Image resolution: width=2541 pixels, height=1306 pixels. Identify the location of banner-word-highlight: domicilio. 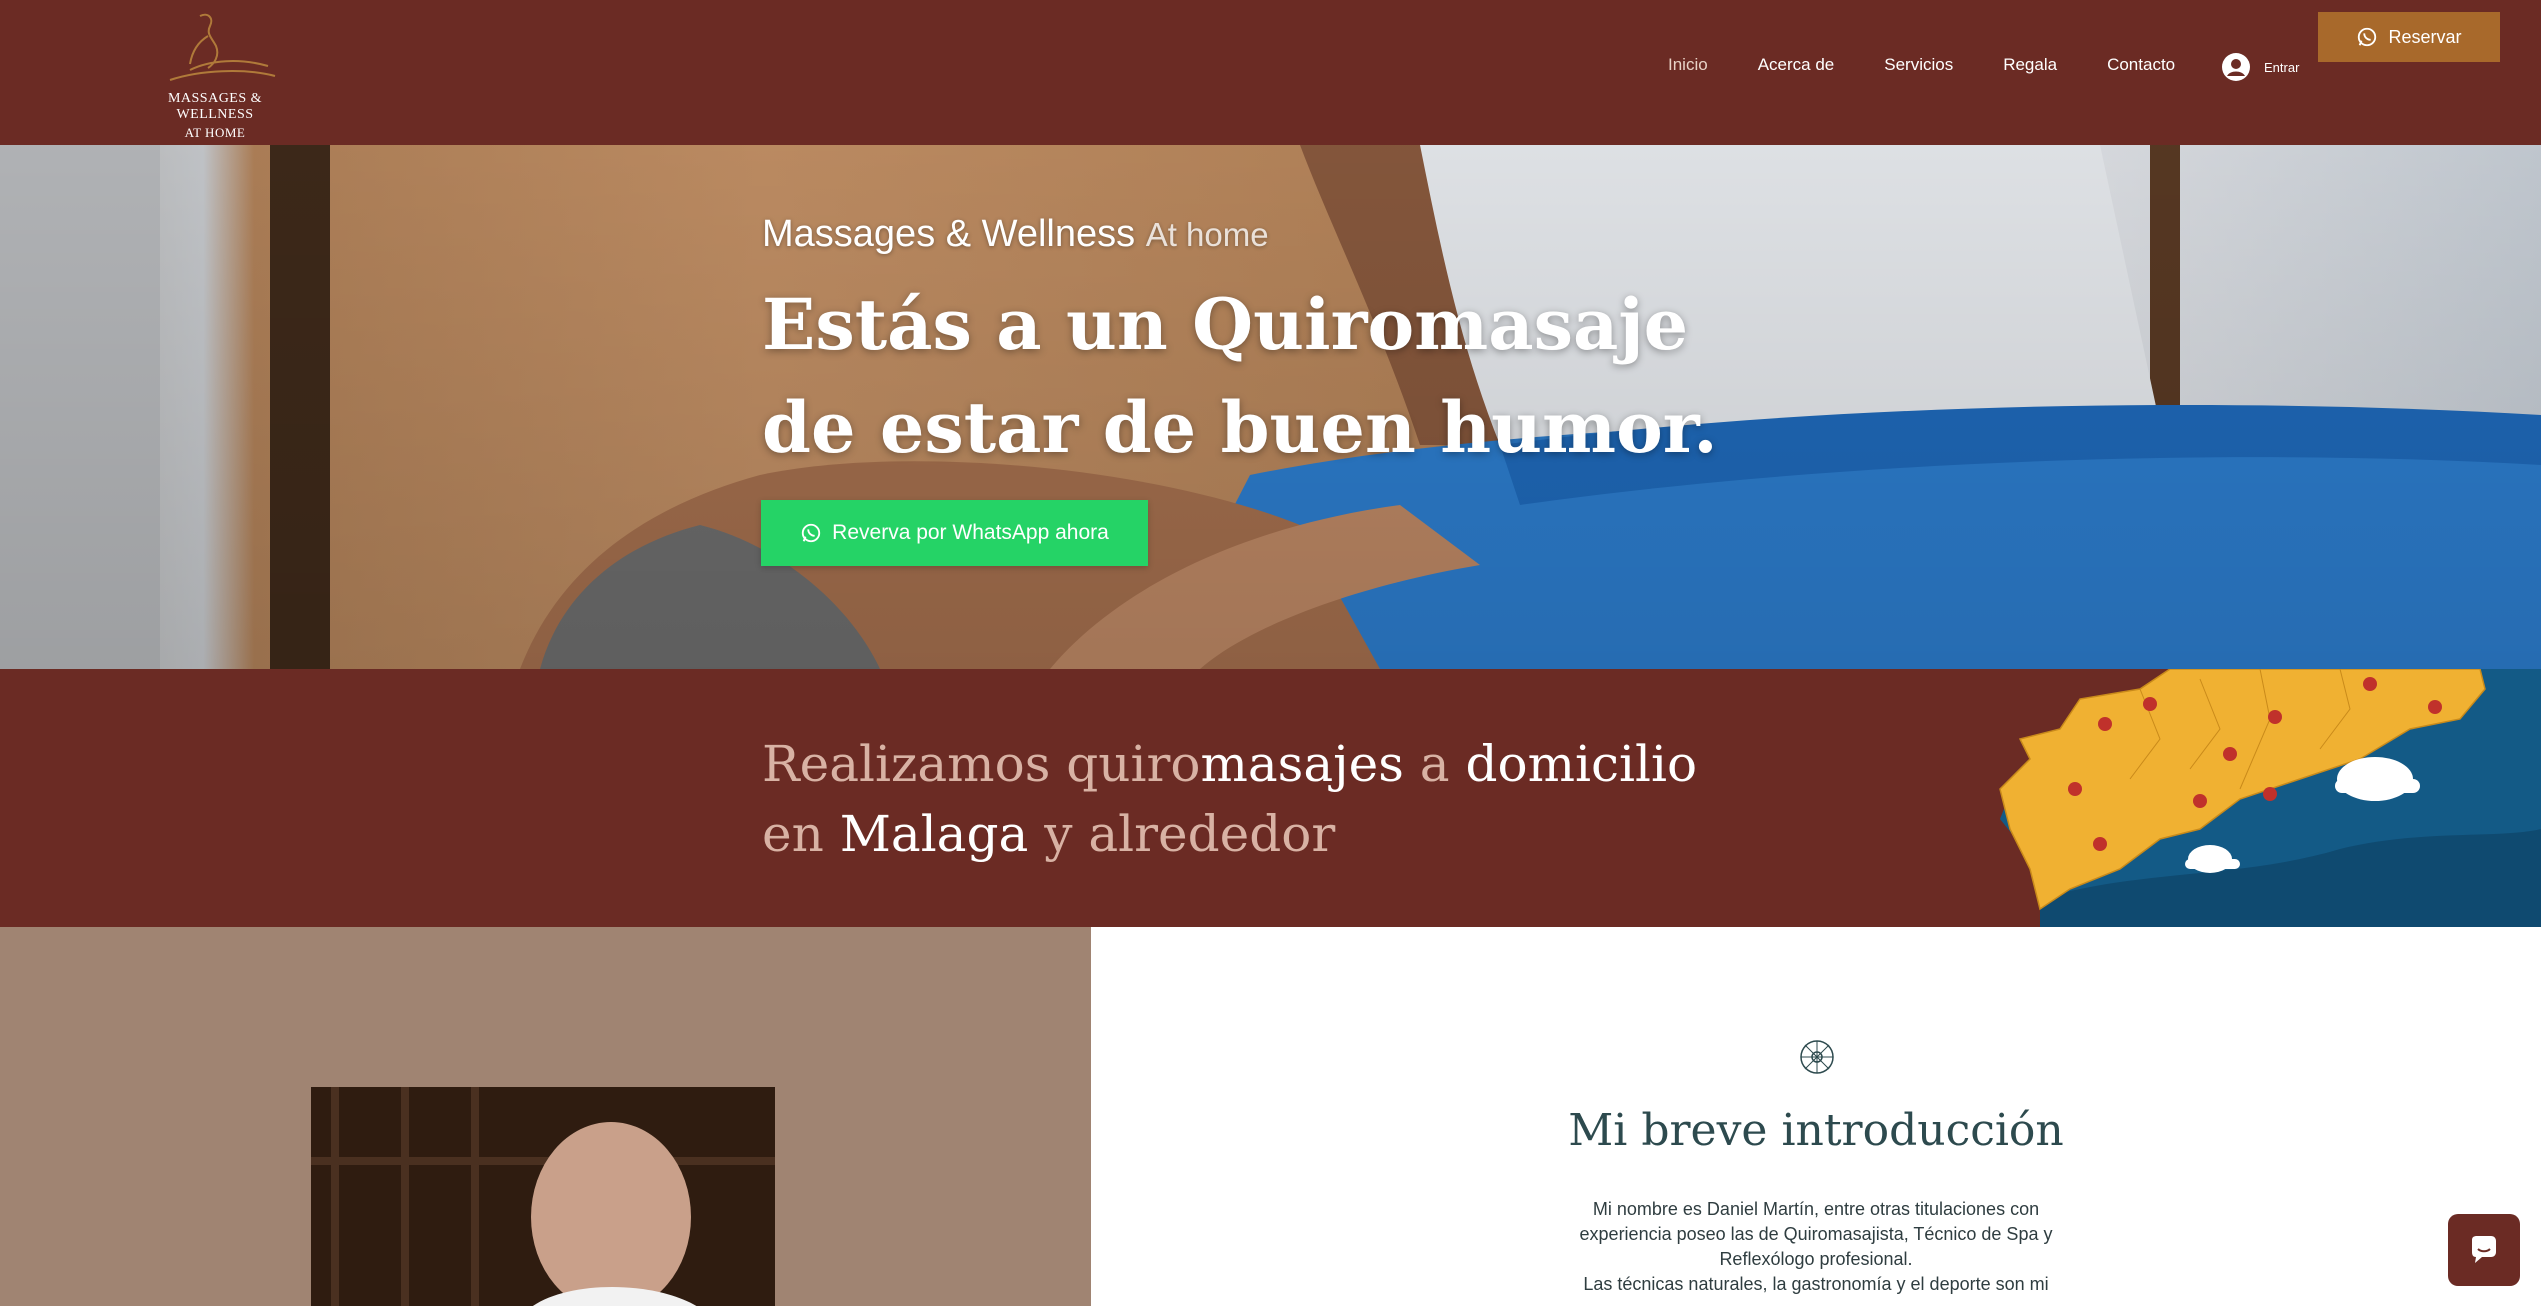
(1581, 764).